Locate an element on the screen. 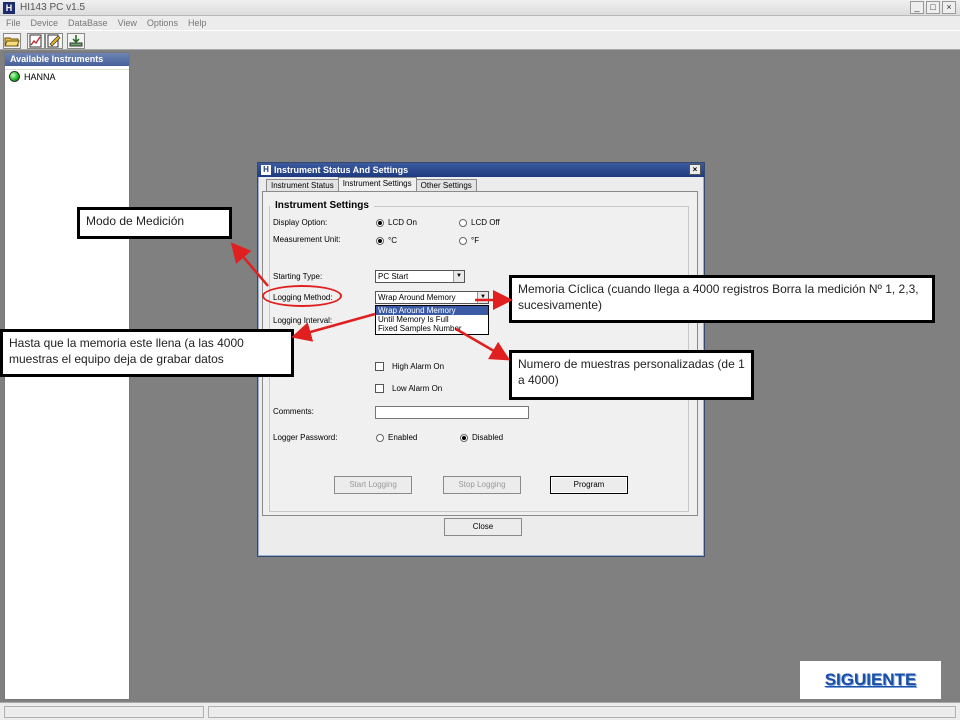  group-title: Instrument Settings is located at coordinates (322, 205).